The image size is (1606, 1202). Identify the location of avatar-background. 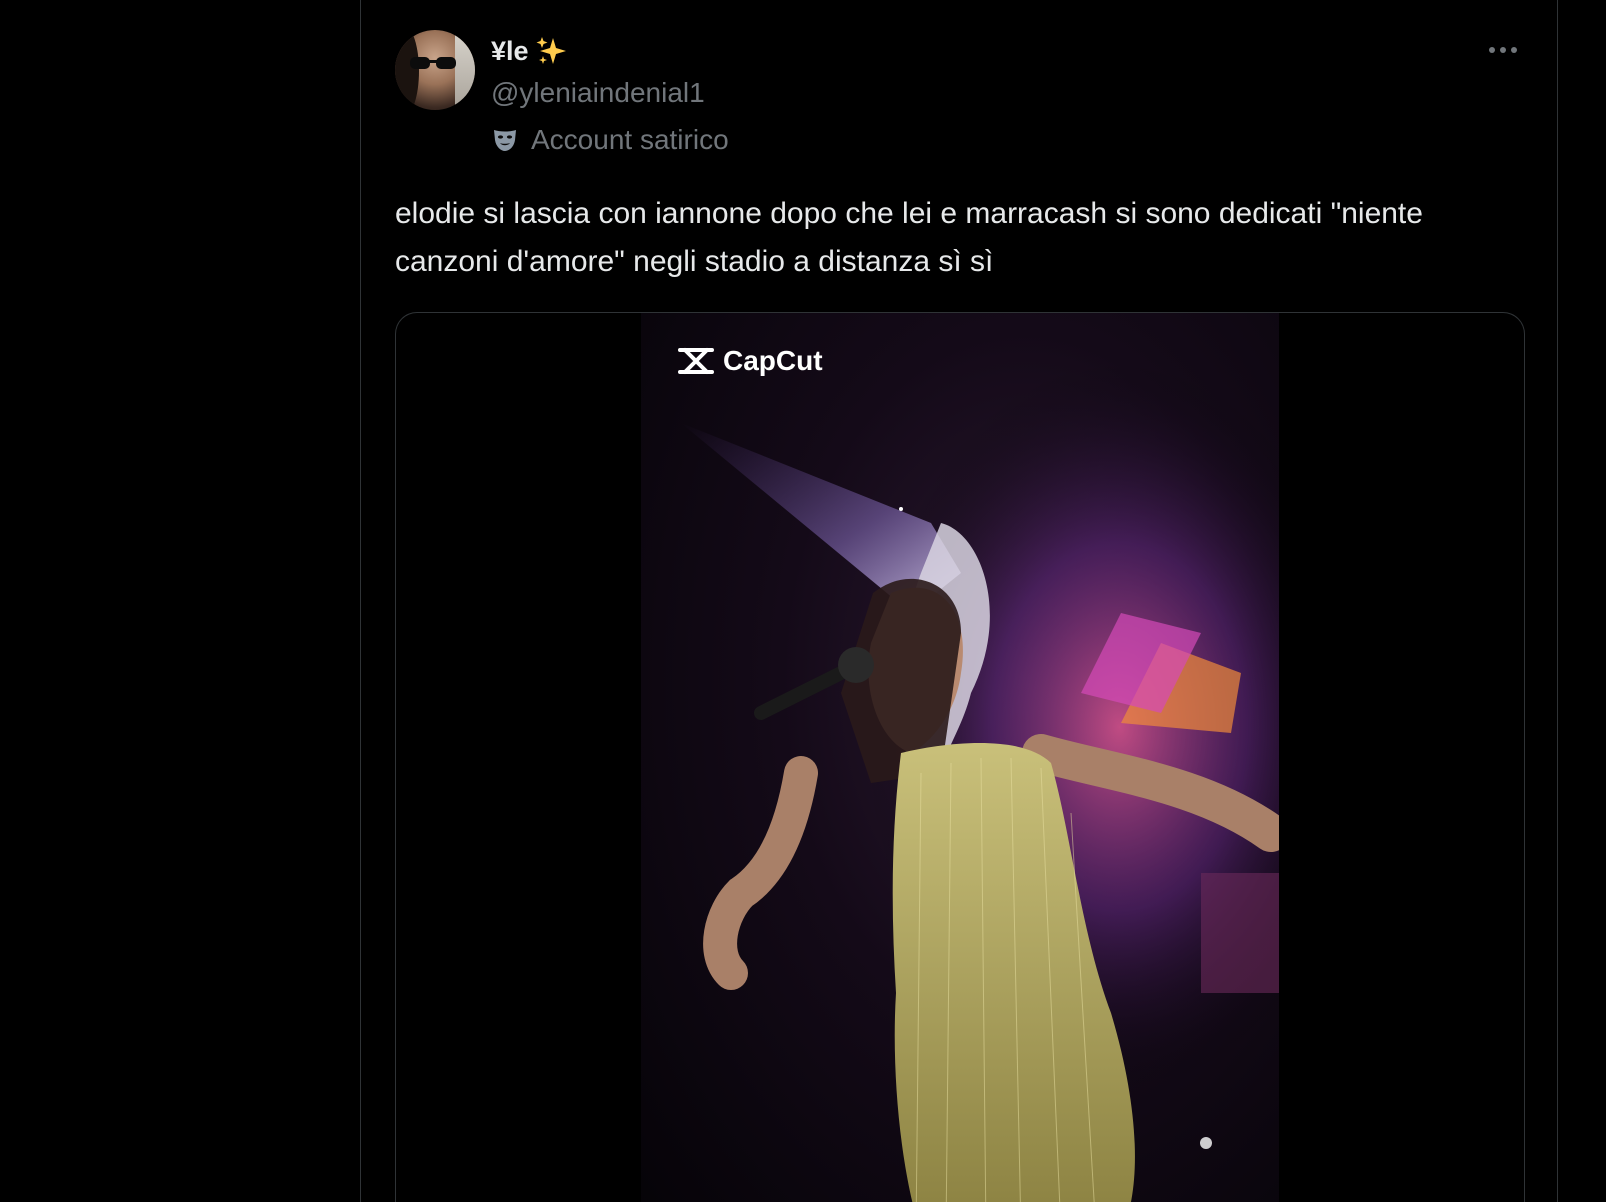
(465, 70).